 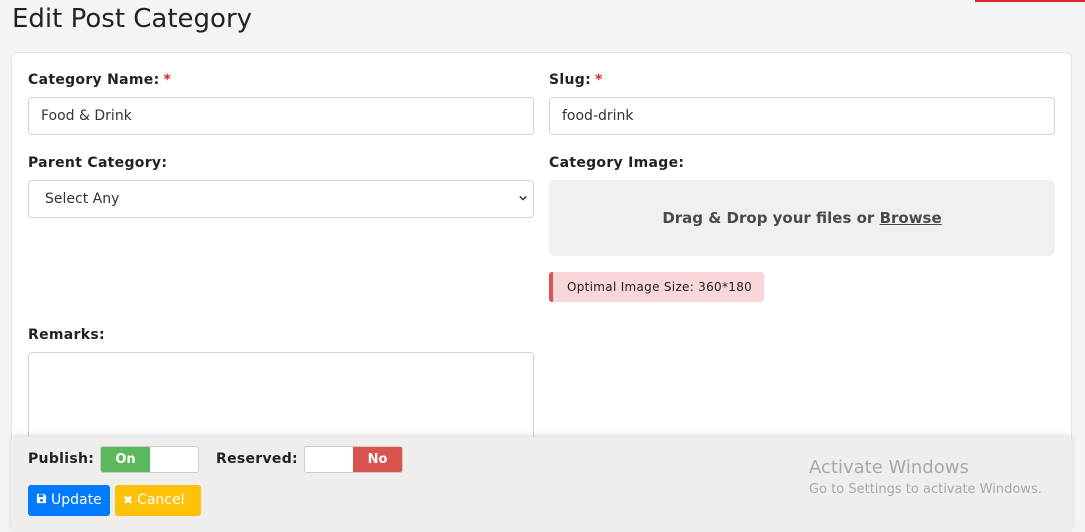 I want to click on cancel-label: Cancel, so click(x=161, y=500).